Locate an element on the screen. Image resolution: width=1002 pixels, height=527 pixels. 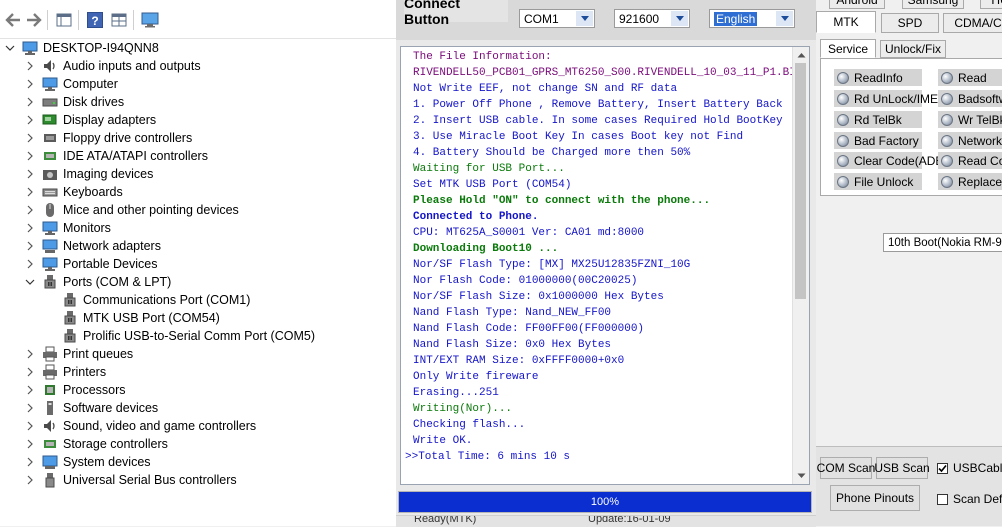
read-info-button: ReadInfo is located at coordinates (878, 77).